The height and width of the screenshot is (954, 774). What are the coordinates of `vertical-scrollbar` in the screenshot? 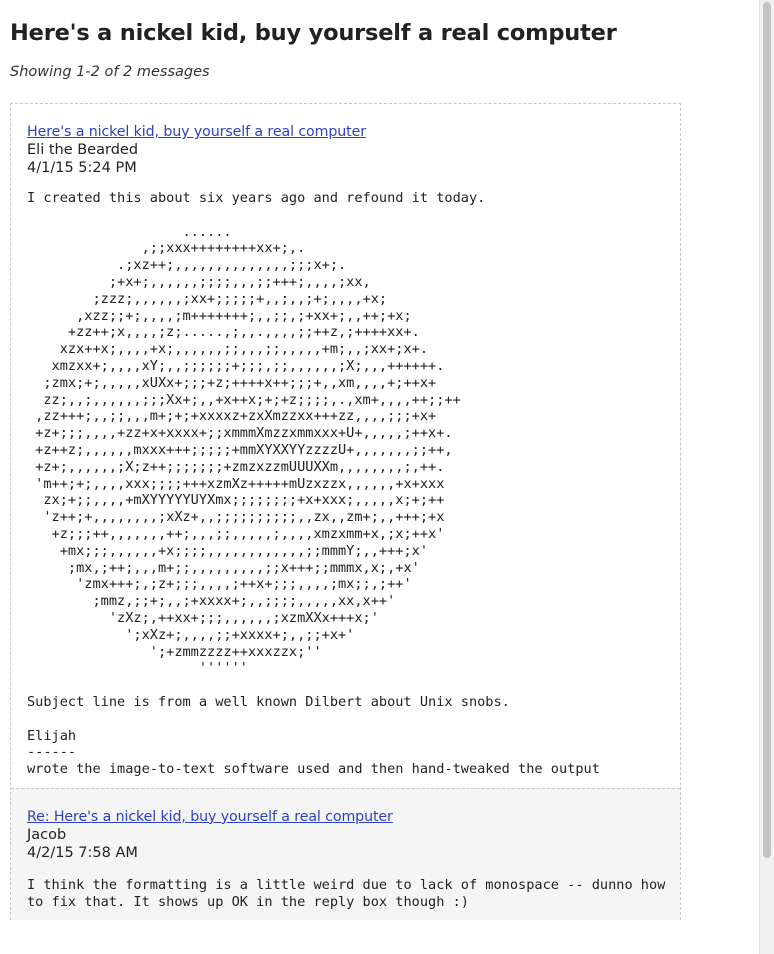 It's located at (766, 477).